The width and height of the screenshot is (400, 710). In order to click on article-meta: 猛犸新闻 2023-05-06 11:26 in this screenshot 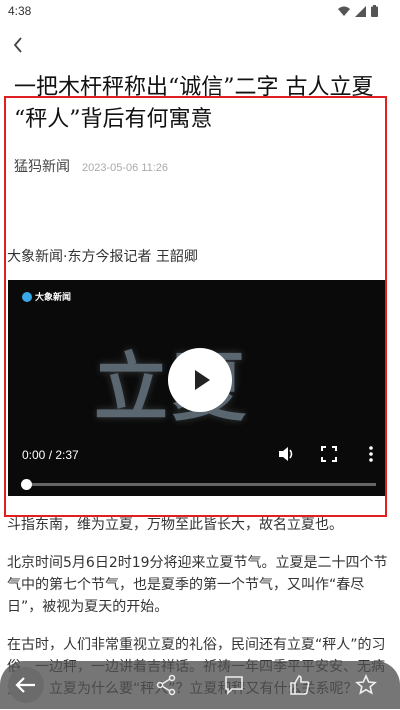, I will do `click(91, 166)`.